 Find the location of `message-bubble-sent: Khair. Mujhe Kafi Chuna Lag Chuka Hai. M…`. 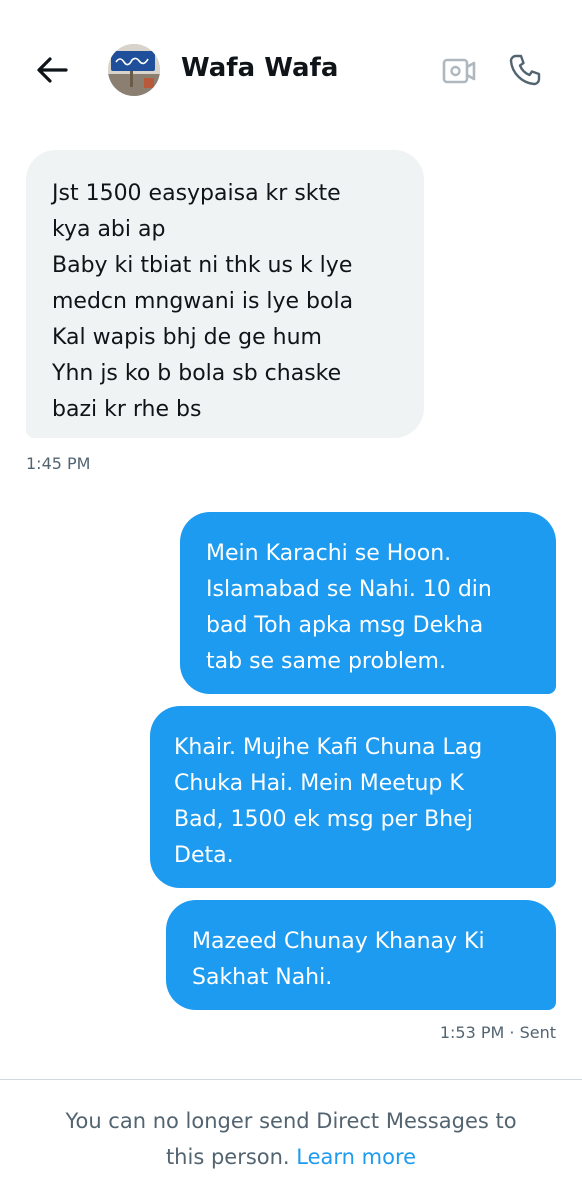

message-bubble-sent: Khair. Mujhe Kafi Chuna Lag Chuka Hai. M… is located at coordinates (353, 797).